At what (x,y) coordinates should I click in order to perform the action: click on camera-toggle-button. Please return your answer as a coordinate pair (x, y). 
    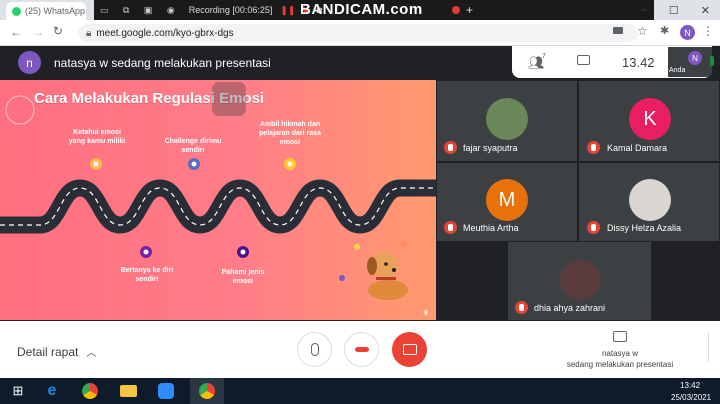
    Looking at the image, I should click on (409, 349).